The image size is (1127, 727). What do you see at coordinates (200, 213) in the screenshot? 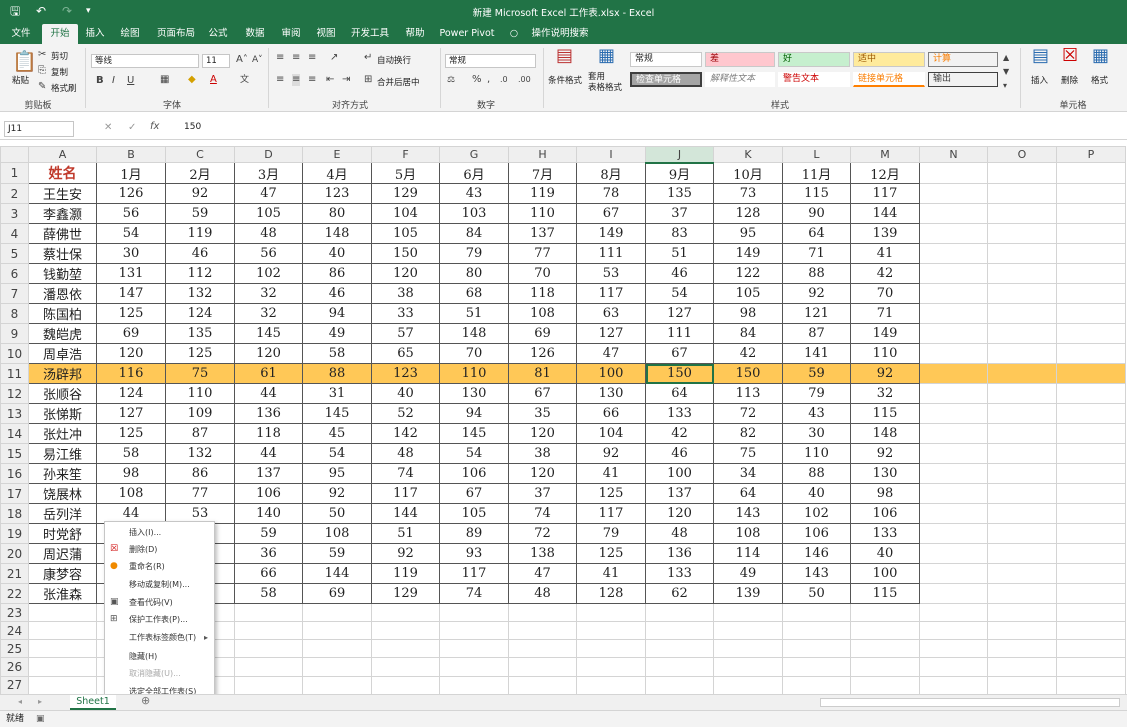
I see `cell: 59` at bounding box center [200, 213].